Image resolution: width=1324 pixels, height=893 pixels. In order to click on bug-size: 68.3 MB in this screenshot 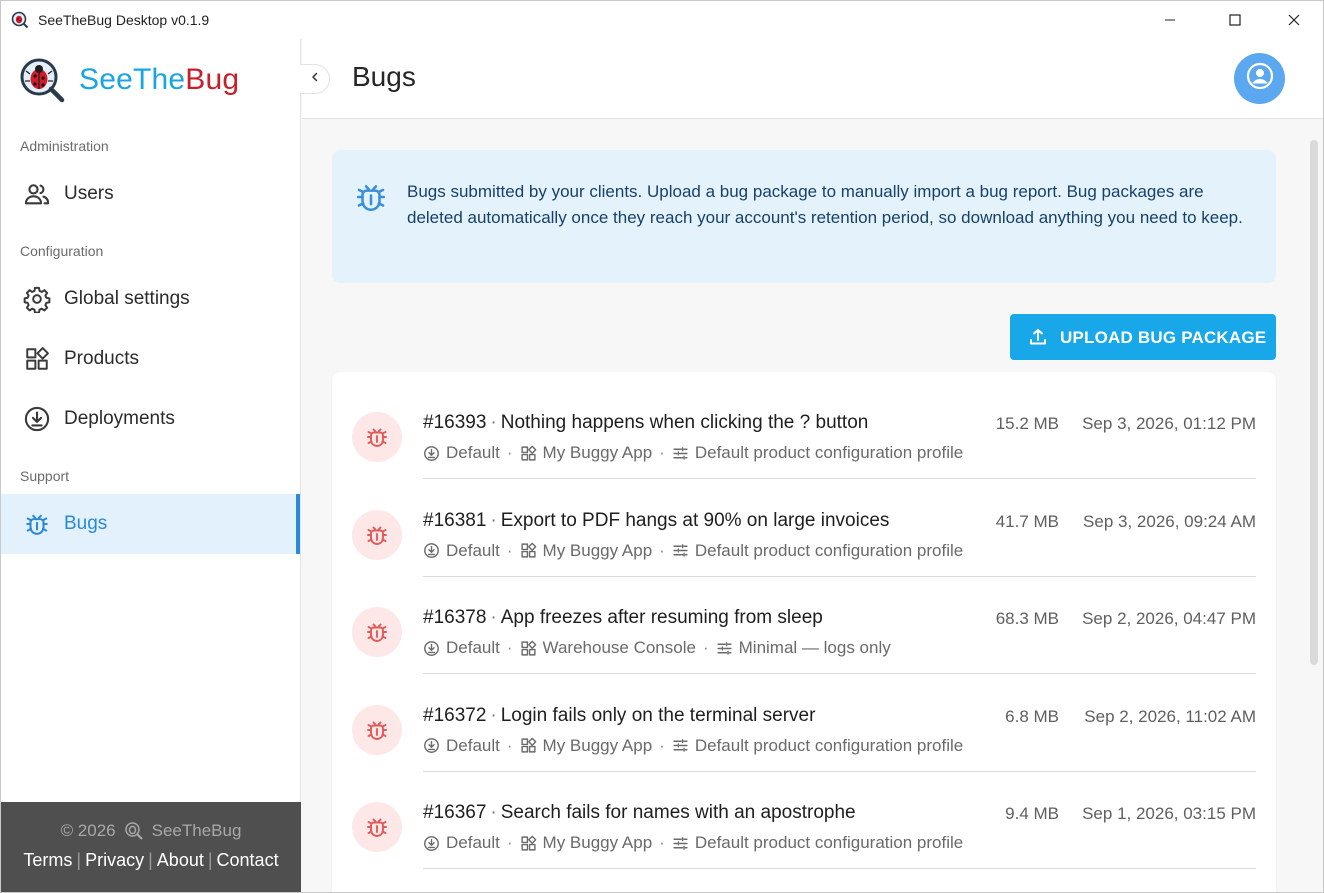, I will do `click(1027, 618)`.